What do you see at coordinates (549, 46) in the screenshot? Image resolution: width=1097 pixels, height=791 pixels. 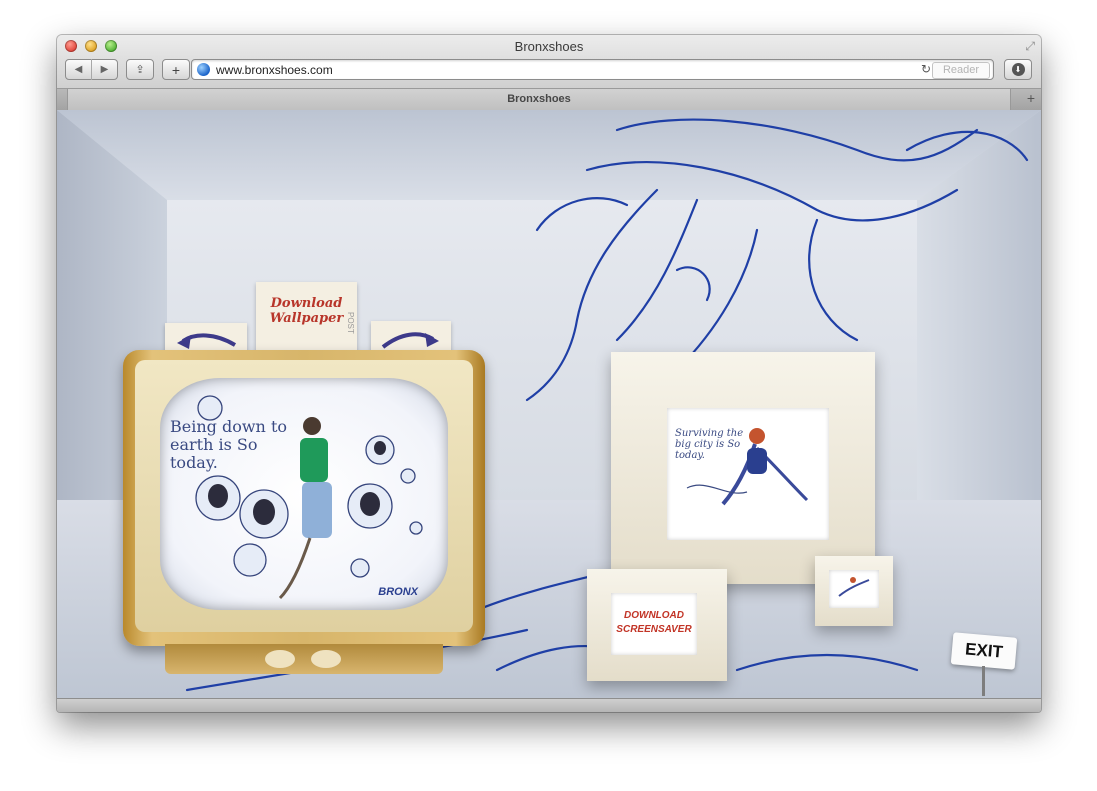 I see `window-title: Bronxshoes` at bounding box center [549, 46].